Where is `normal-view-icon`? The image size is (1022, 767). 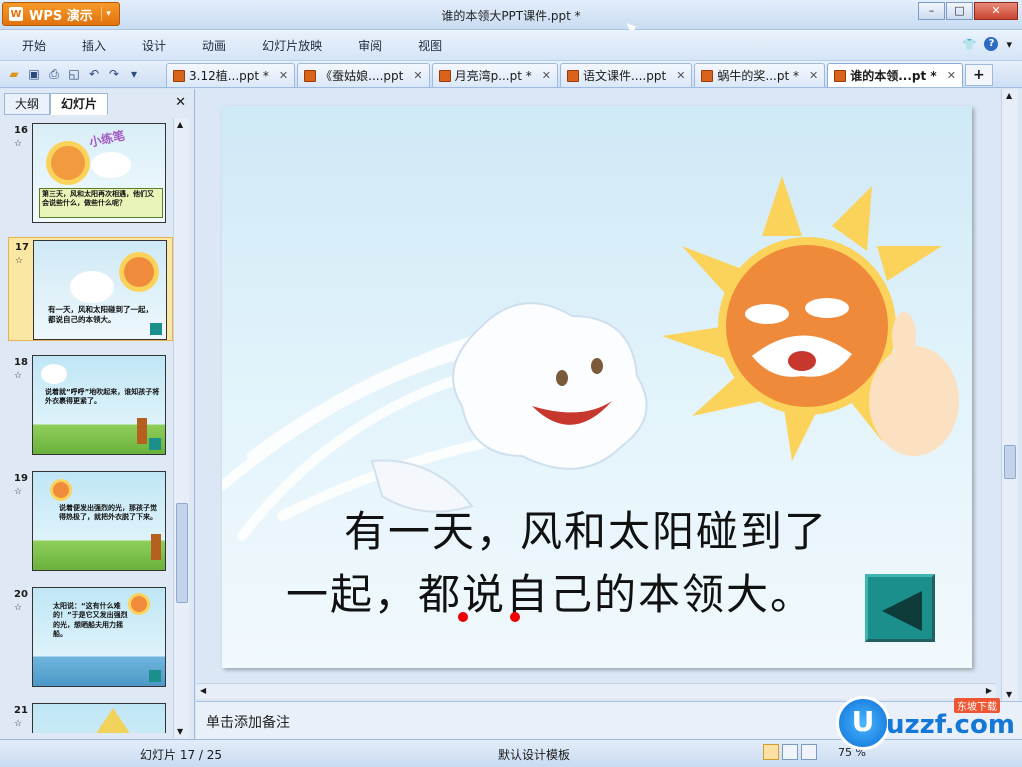
normal-view-icon is located at coordinates (771, 752).